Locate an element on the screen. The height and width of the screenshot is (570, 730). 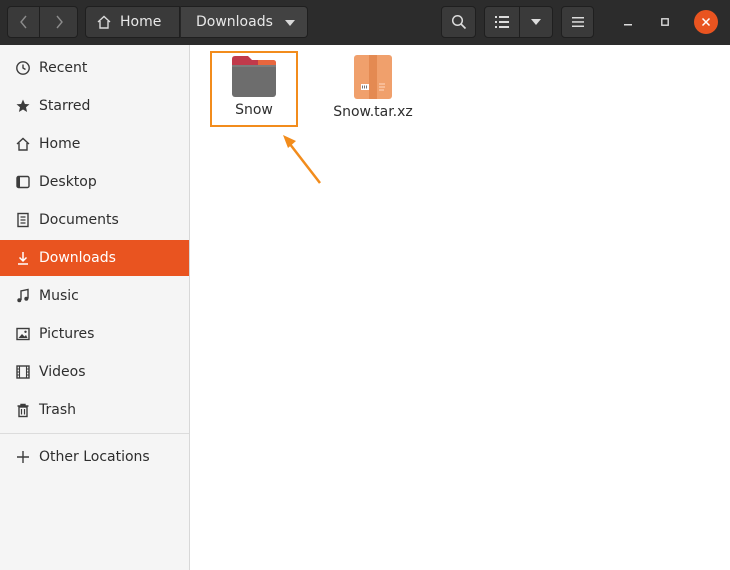
file-name: Snow is located at coordinates (254, 110).